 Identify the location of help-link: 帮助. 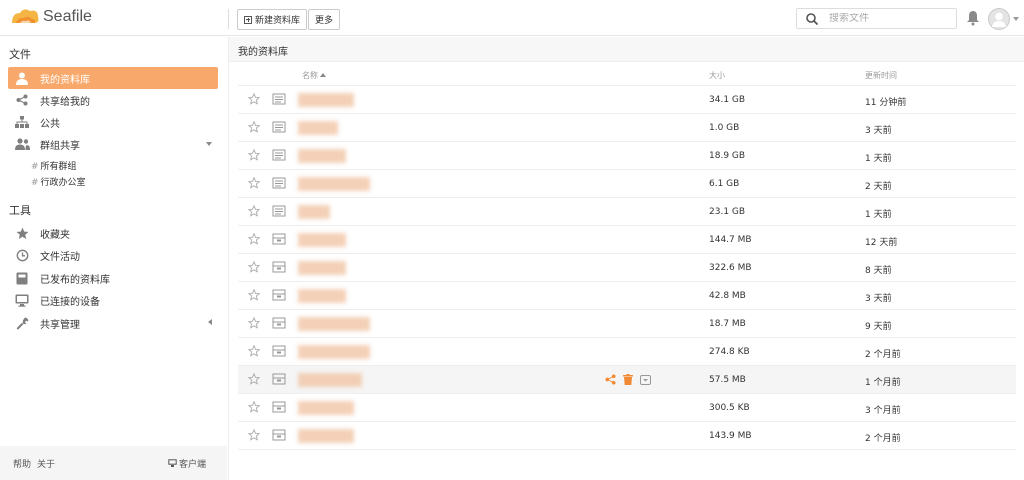
(22, 463).